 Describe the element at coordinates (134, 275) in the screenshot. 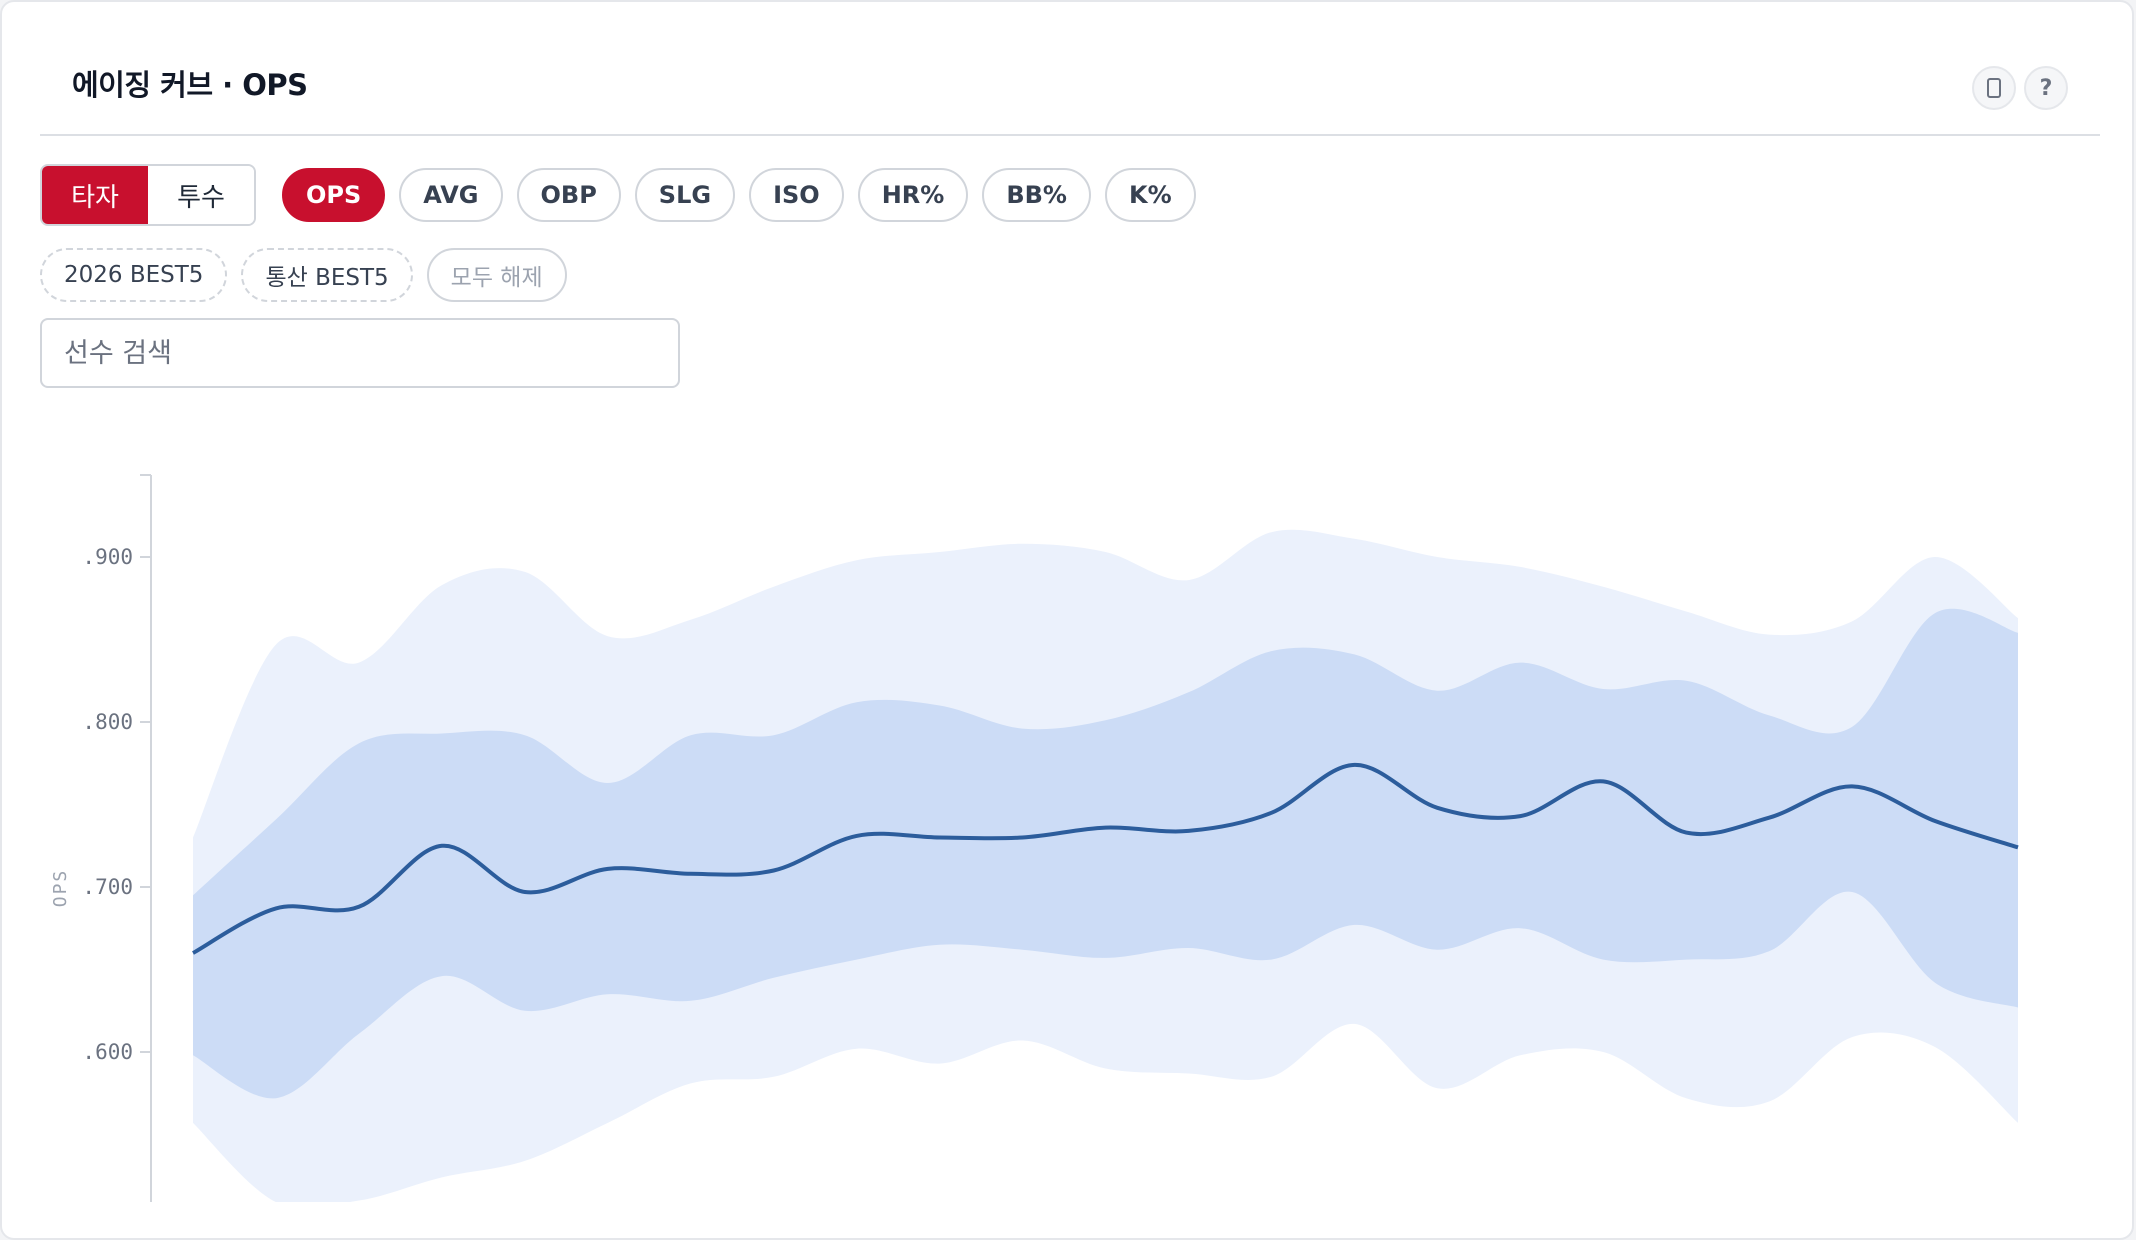

I see `preset-2026-best5: 2026 BEST5` at that location.